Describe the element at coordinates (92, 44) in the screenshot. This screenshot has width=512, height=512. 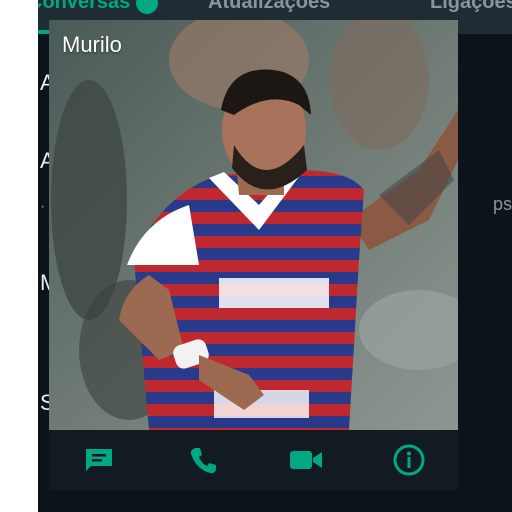
I see `contact-name: Murilo` at that location.